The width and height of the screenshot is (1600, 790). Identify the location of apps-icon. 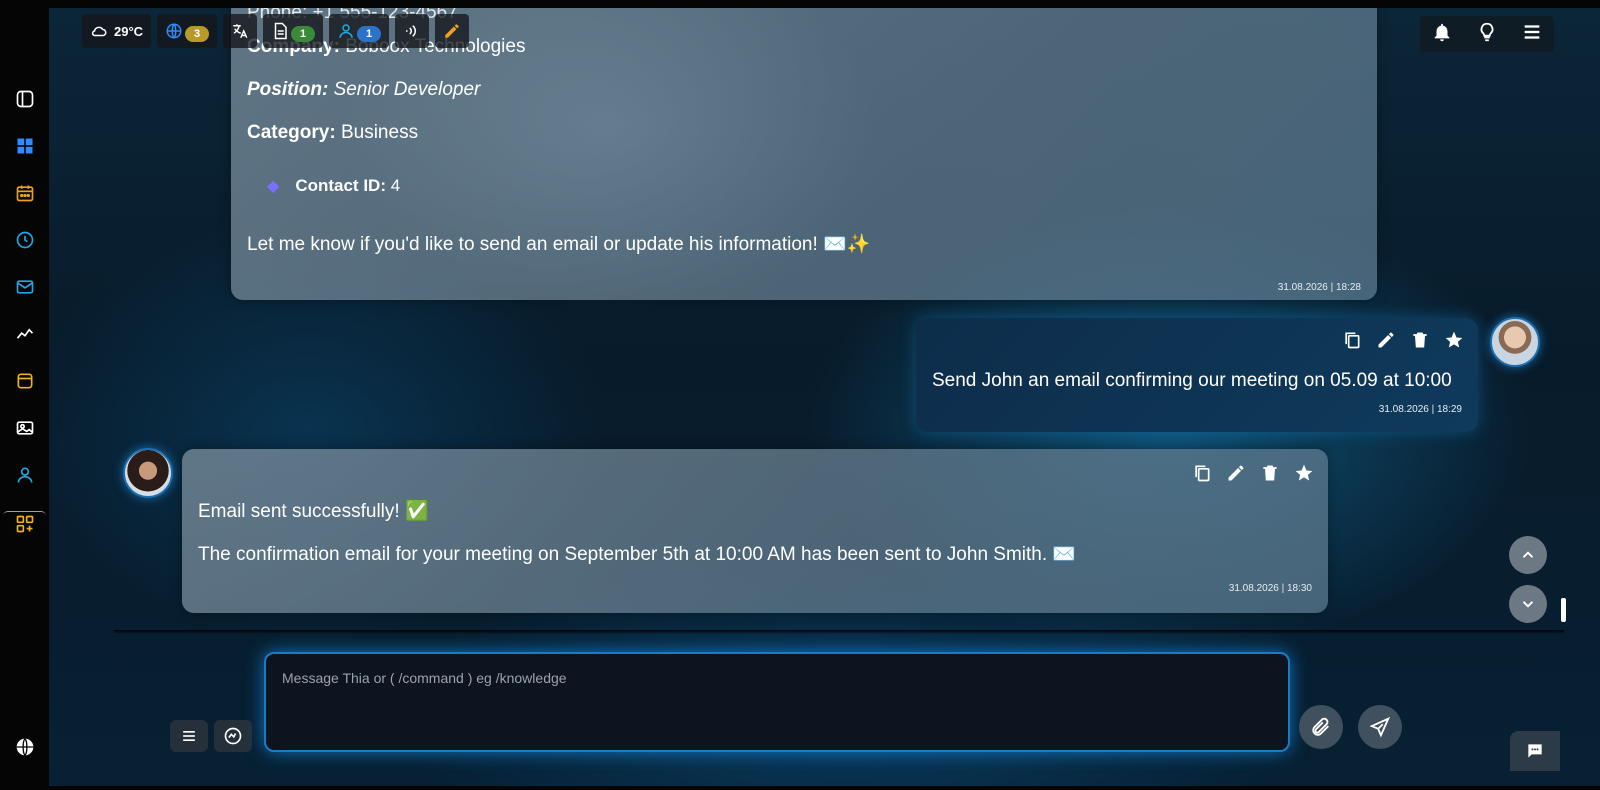
(25, 524).